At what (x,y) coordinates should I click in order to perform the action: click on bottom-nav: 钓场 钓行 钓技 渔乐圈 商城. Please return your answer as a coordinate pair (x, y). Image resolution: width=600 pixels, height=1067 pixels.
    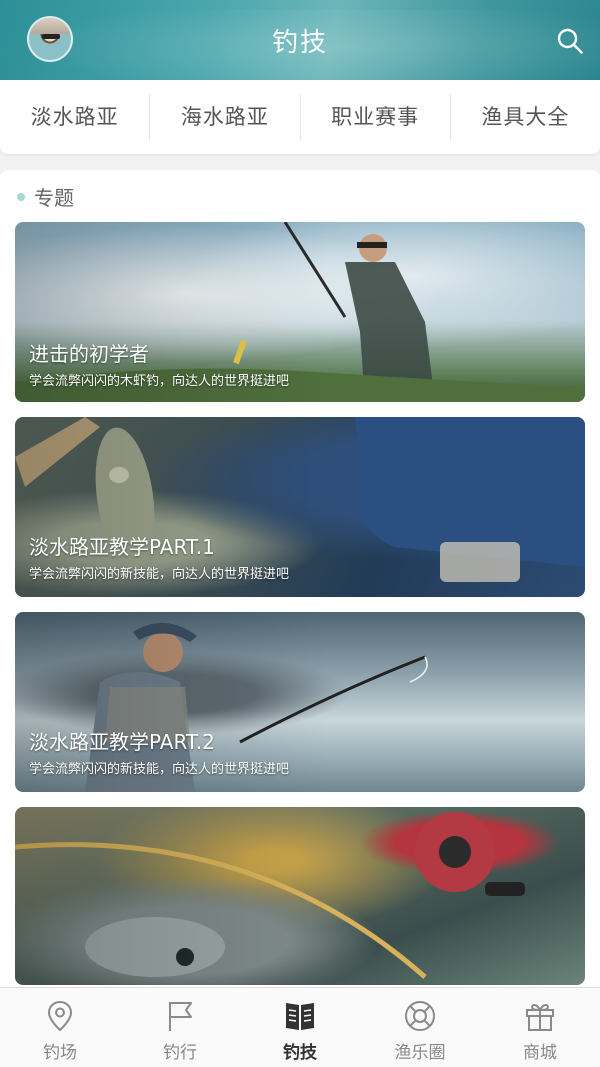
    Looking at the image, I should click on (300, 1027).